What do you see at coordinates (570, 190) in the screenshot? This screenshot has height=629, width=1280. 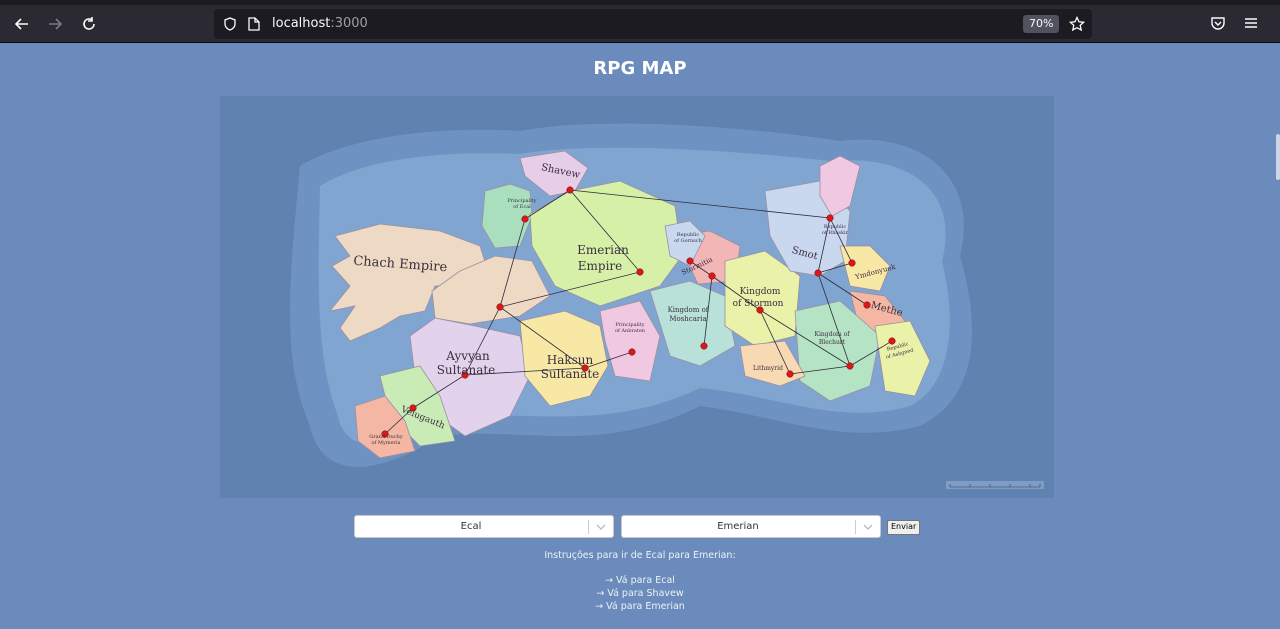 I see `node-shavew` at bounding box center [570, 190].